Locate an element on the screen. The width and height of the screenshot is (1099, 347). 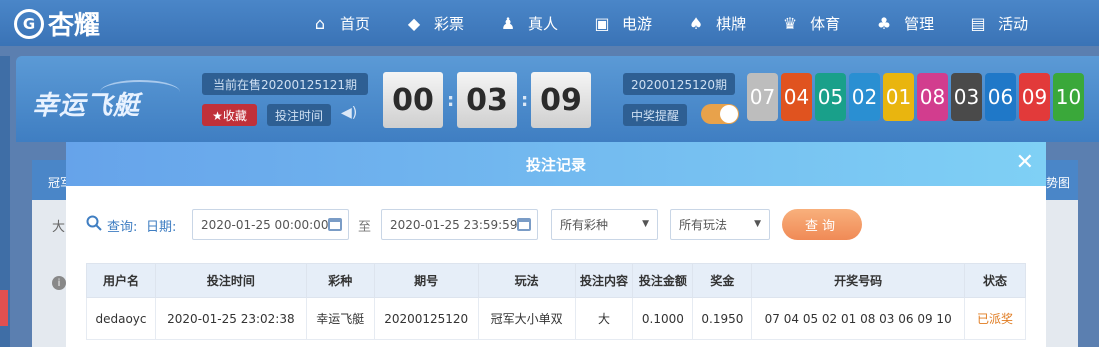
nav-item: ♣ 管理 is located at coordinates (904, 23).